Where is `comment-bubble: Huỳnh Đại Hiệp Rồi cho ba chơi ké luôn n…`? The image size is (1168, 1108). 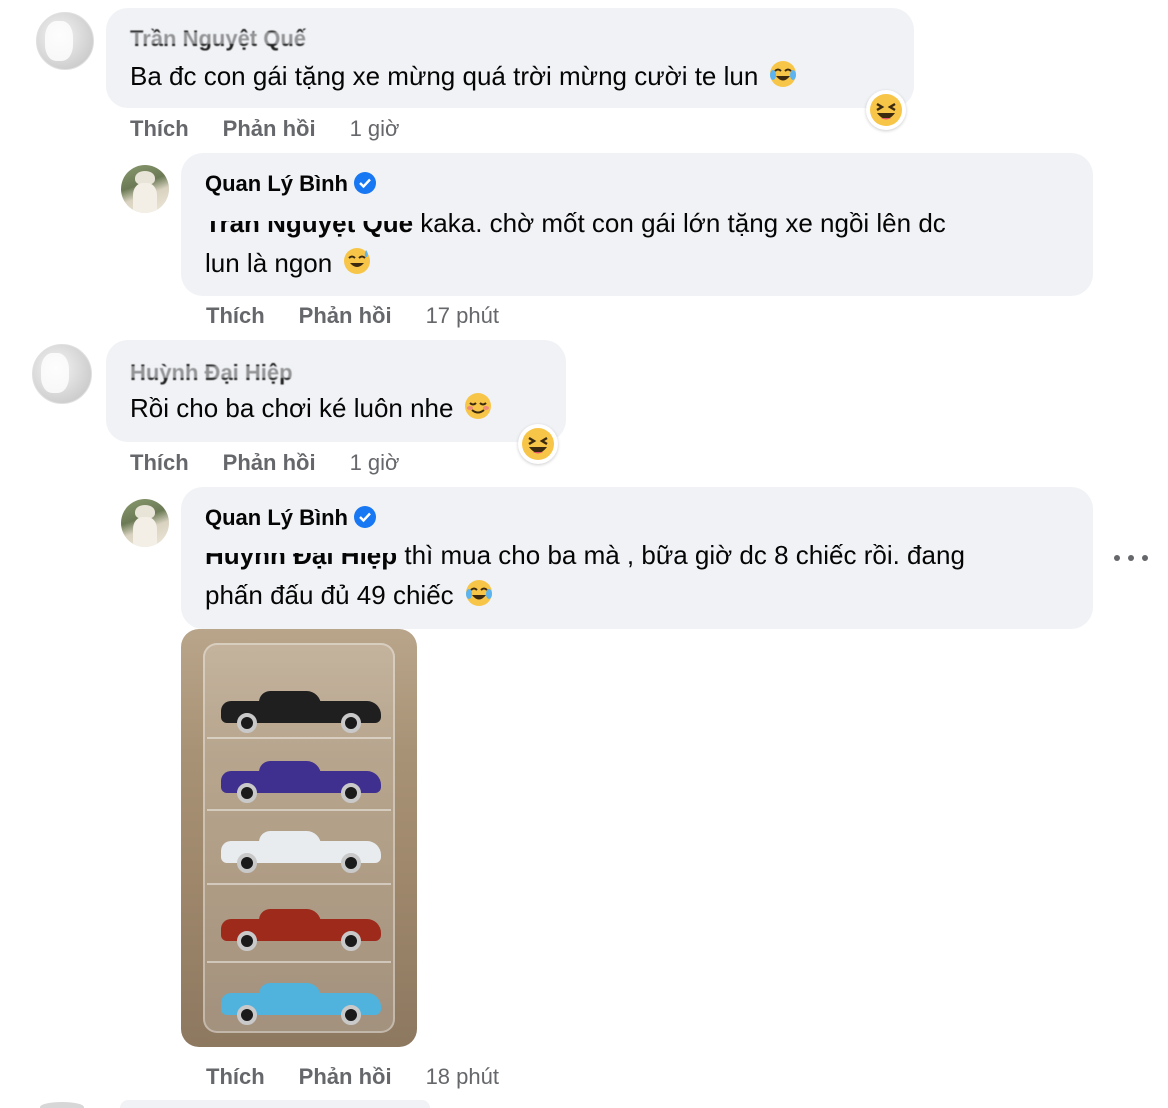 comment-bubble: Huỳnh Đại Hiệp Rồi cho ba chơi ké luôn n… is located at coordinates (336, 391).